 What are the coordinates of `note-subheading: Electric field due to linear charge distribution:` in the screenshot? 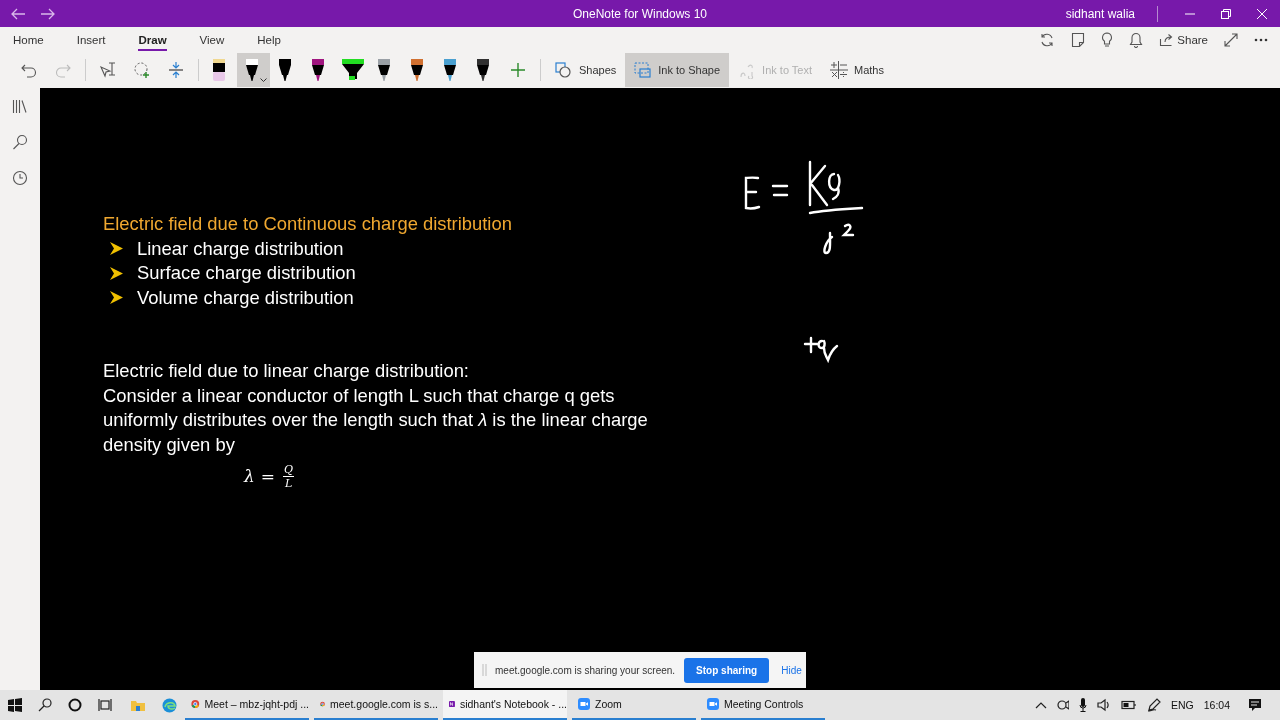 It's located at (286, 371).